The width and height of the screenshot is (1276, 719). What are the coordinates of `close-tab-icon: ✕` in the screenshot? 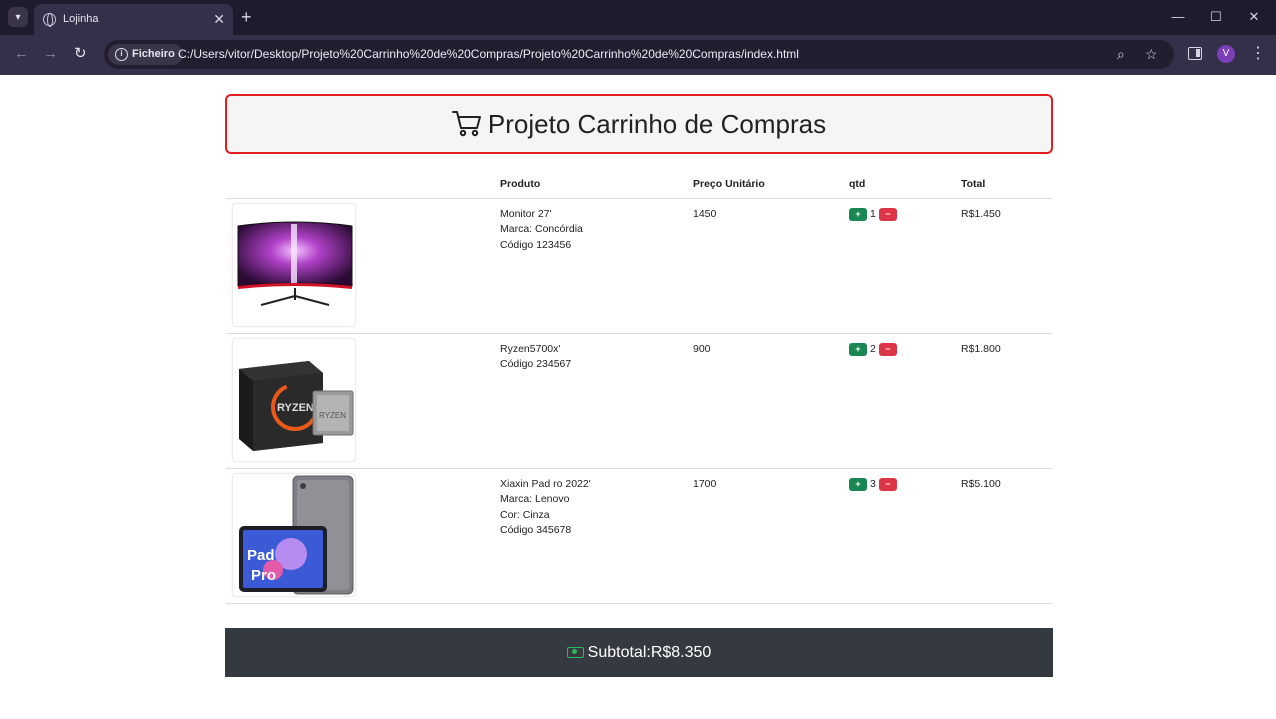 It's located at (219, 19).